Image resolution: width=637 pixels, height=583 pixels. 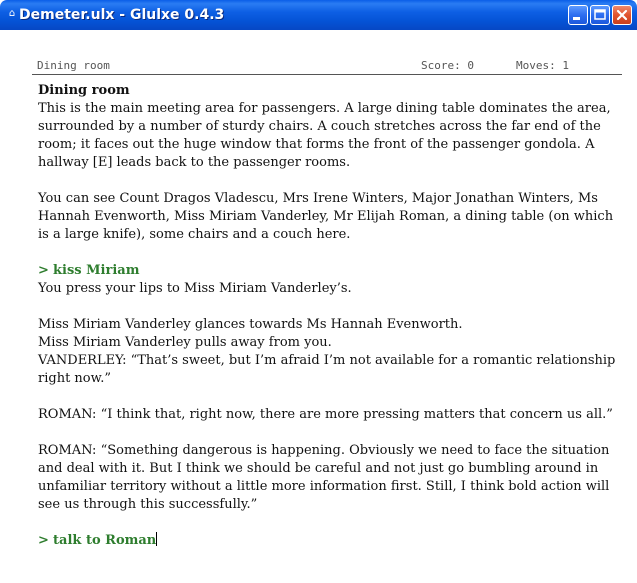 I want to click on title-bar: ⌂ Demeter.ulx - Glulxe 0.4.3, so click(x=318, y=15).